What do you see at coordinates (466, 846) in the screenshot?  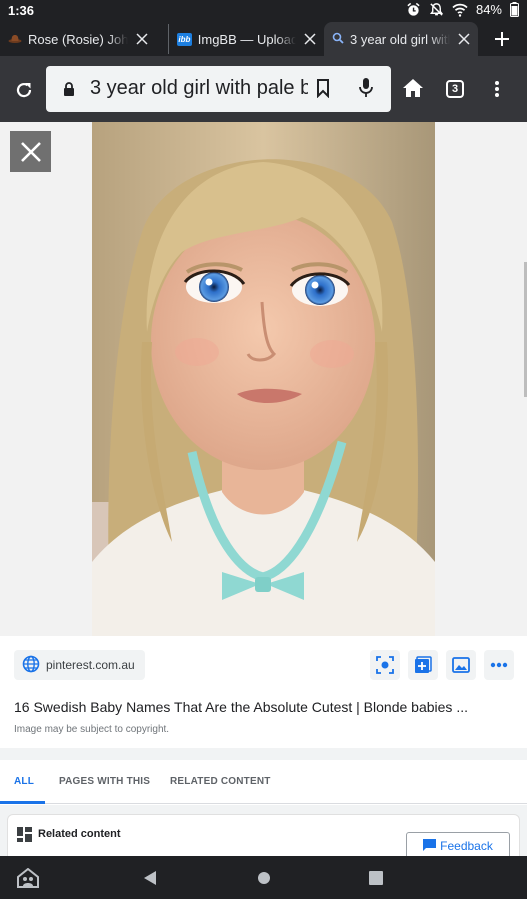 I see `feedback-label: Feedback` at bounding box center [466, 846].